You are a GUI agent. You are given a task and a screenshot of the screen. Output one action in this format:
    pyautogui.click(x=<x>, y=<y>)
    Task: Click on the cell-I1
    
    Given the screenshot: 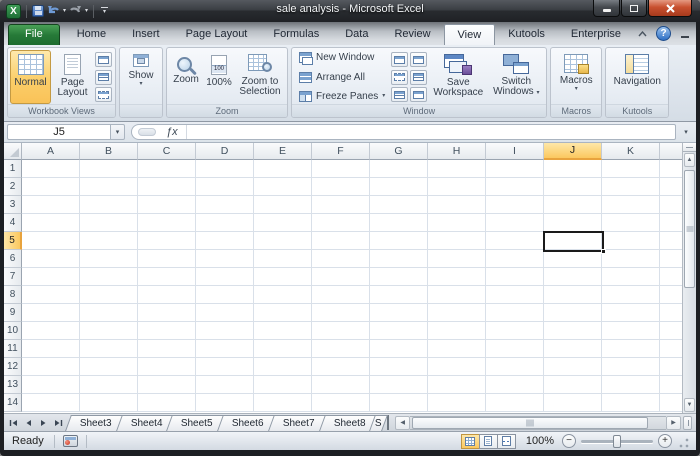 What is the action you would take?
    pyautogui.click(x=515, y=169)
    